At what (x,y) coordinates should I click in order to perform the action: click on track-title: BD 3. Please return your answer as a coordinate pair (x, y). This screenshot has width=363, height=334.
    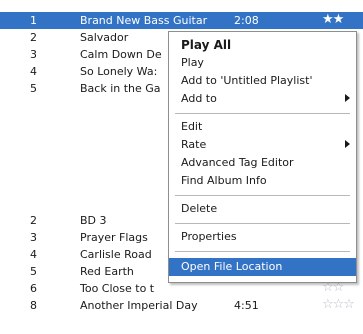
    Looking at the image, I should click on (93, 220).